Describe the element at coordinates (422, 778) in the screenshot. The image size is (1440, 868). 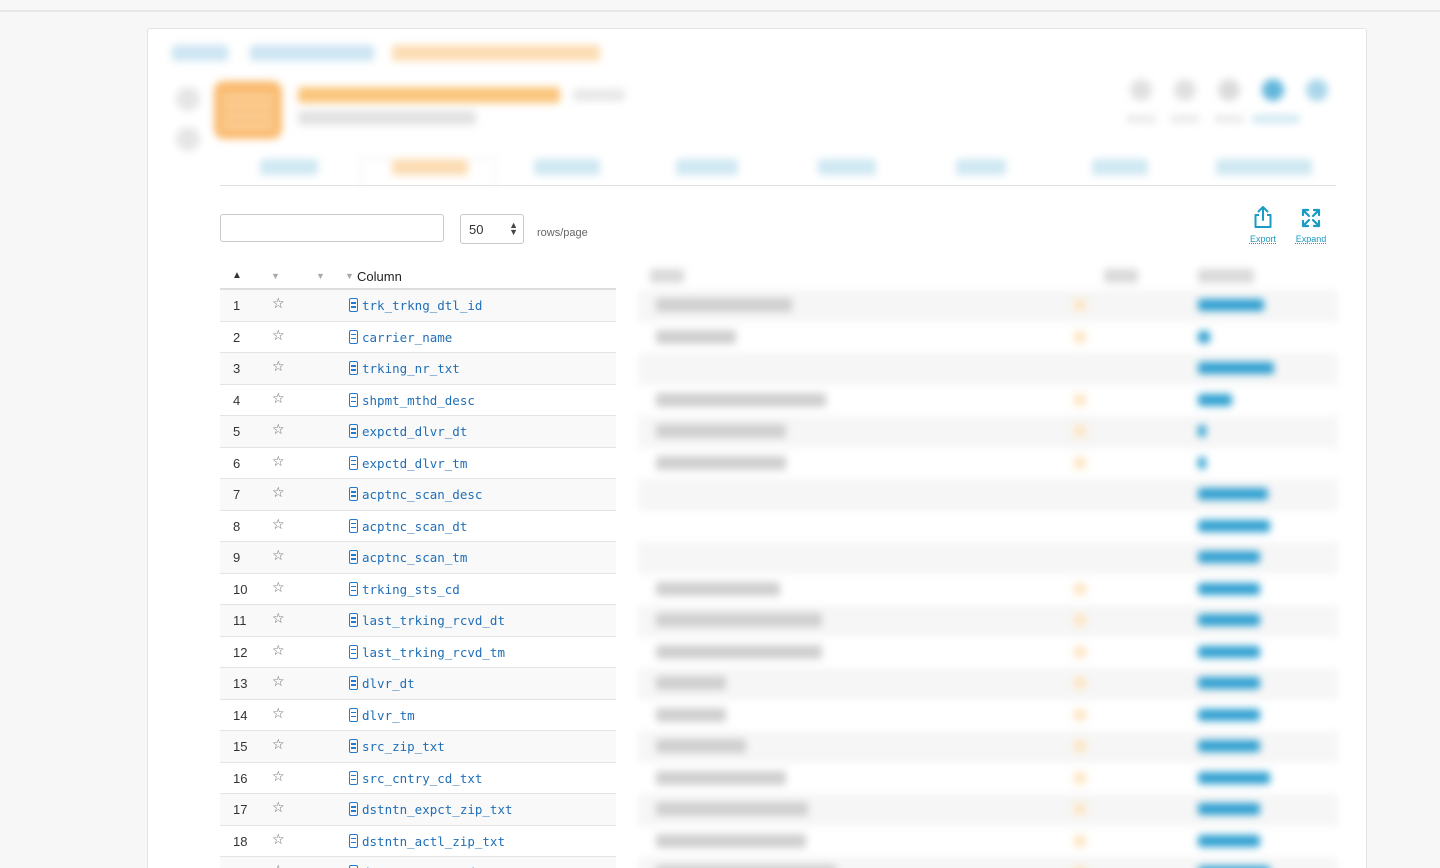
I see `column-name-link: src_cntry_cd_txt` at that location.